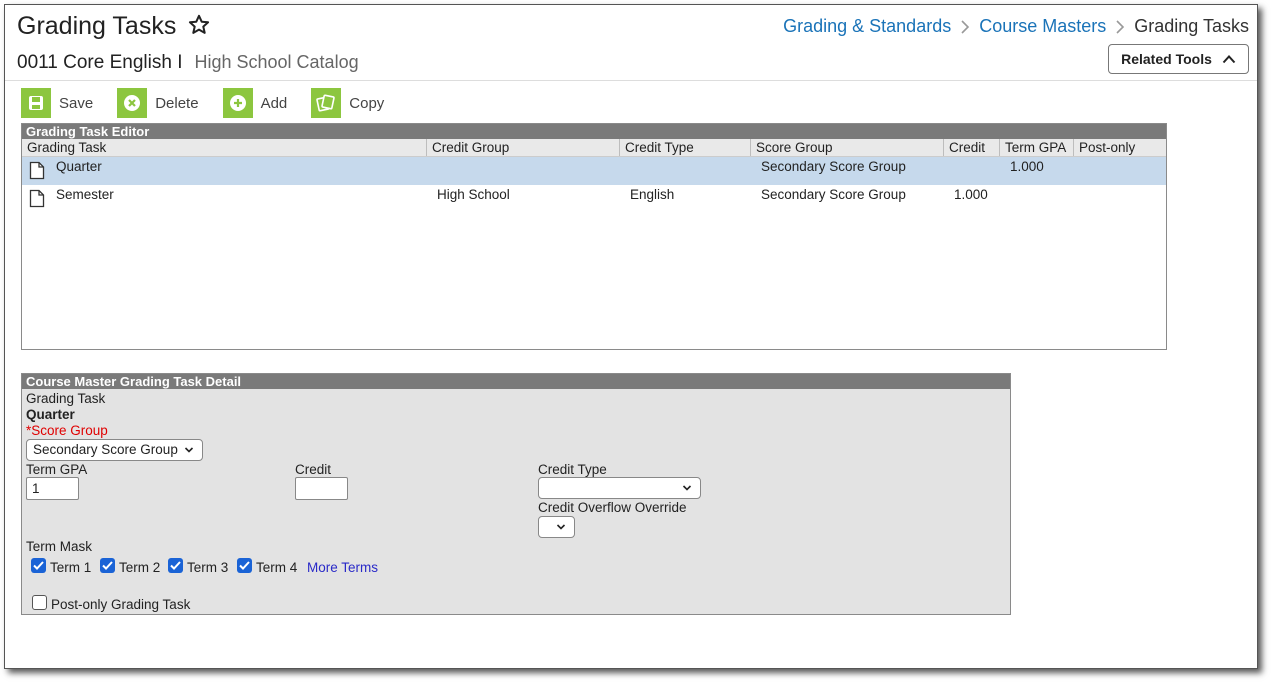  What do you see at coordinates (367, 103) in the screenshot?
I see `copy-label: Copy` at bounding box center [367, 103].